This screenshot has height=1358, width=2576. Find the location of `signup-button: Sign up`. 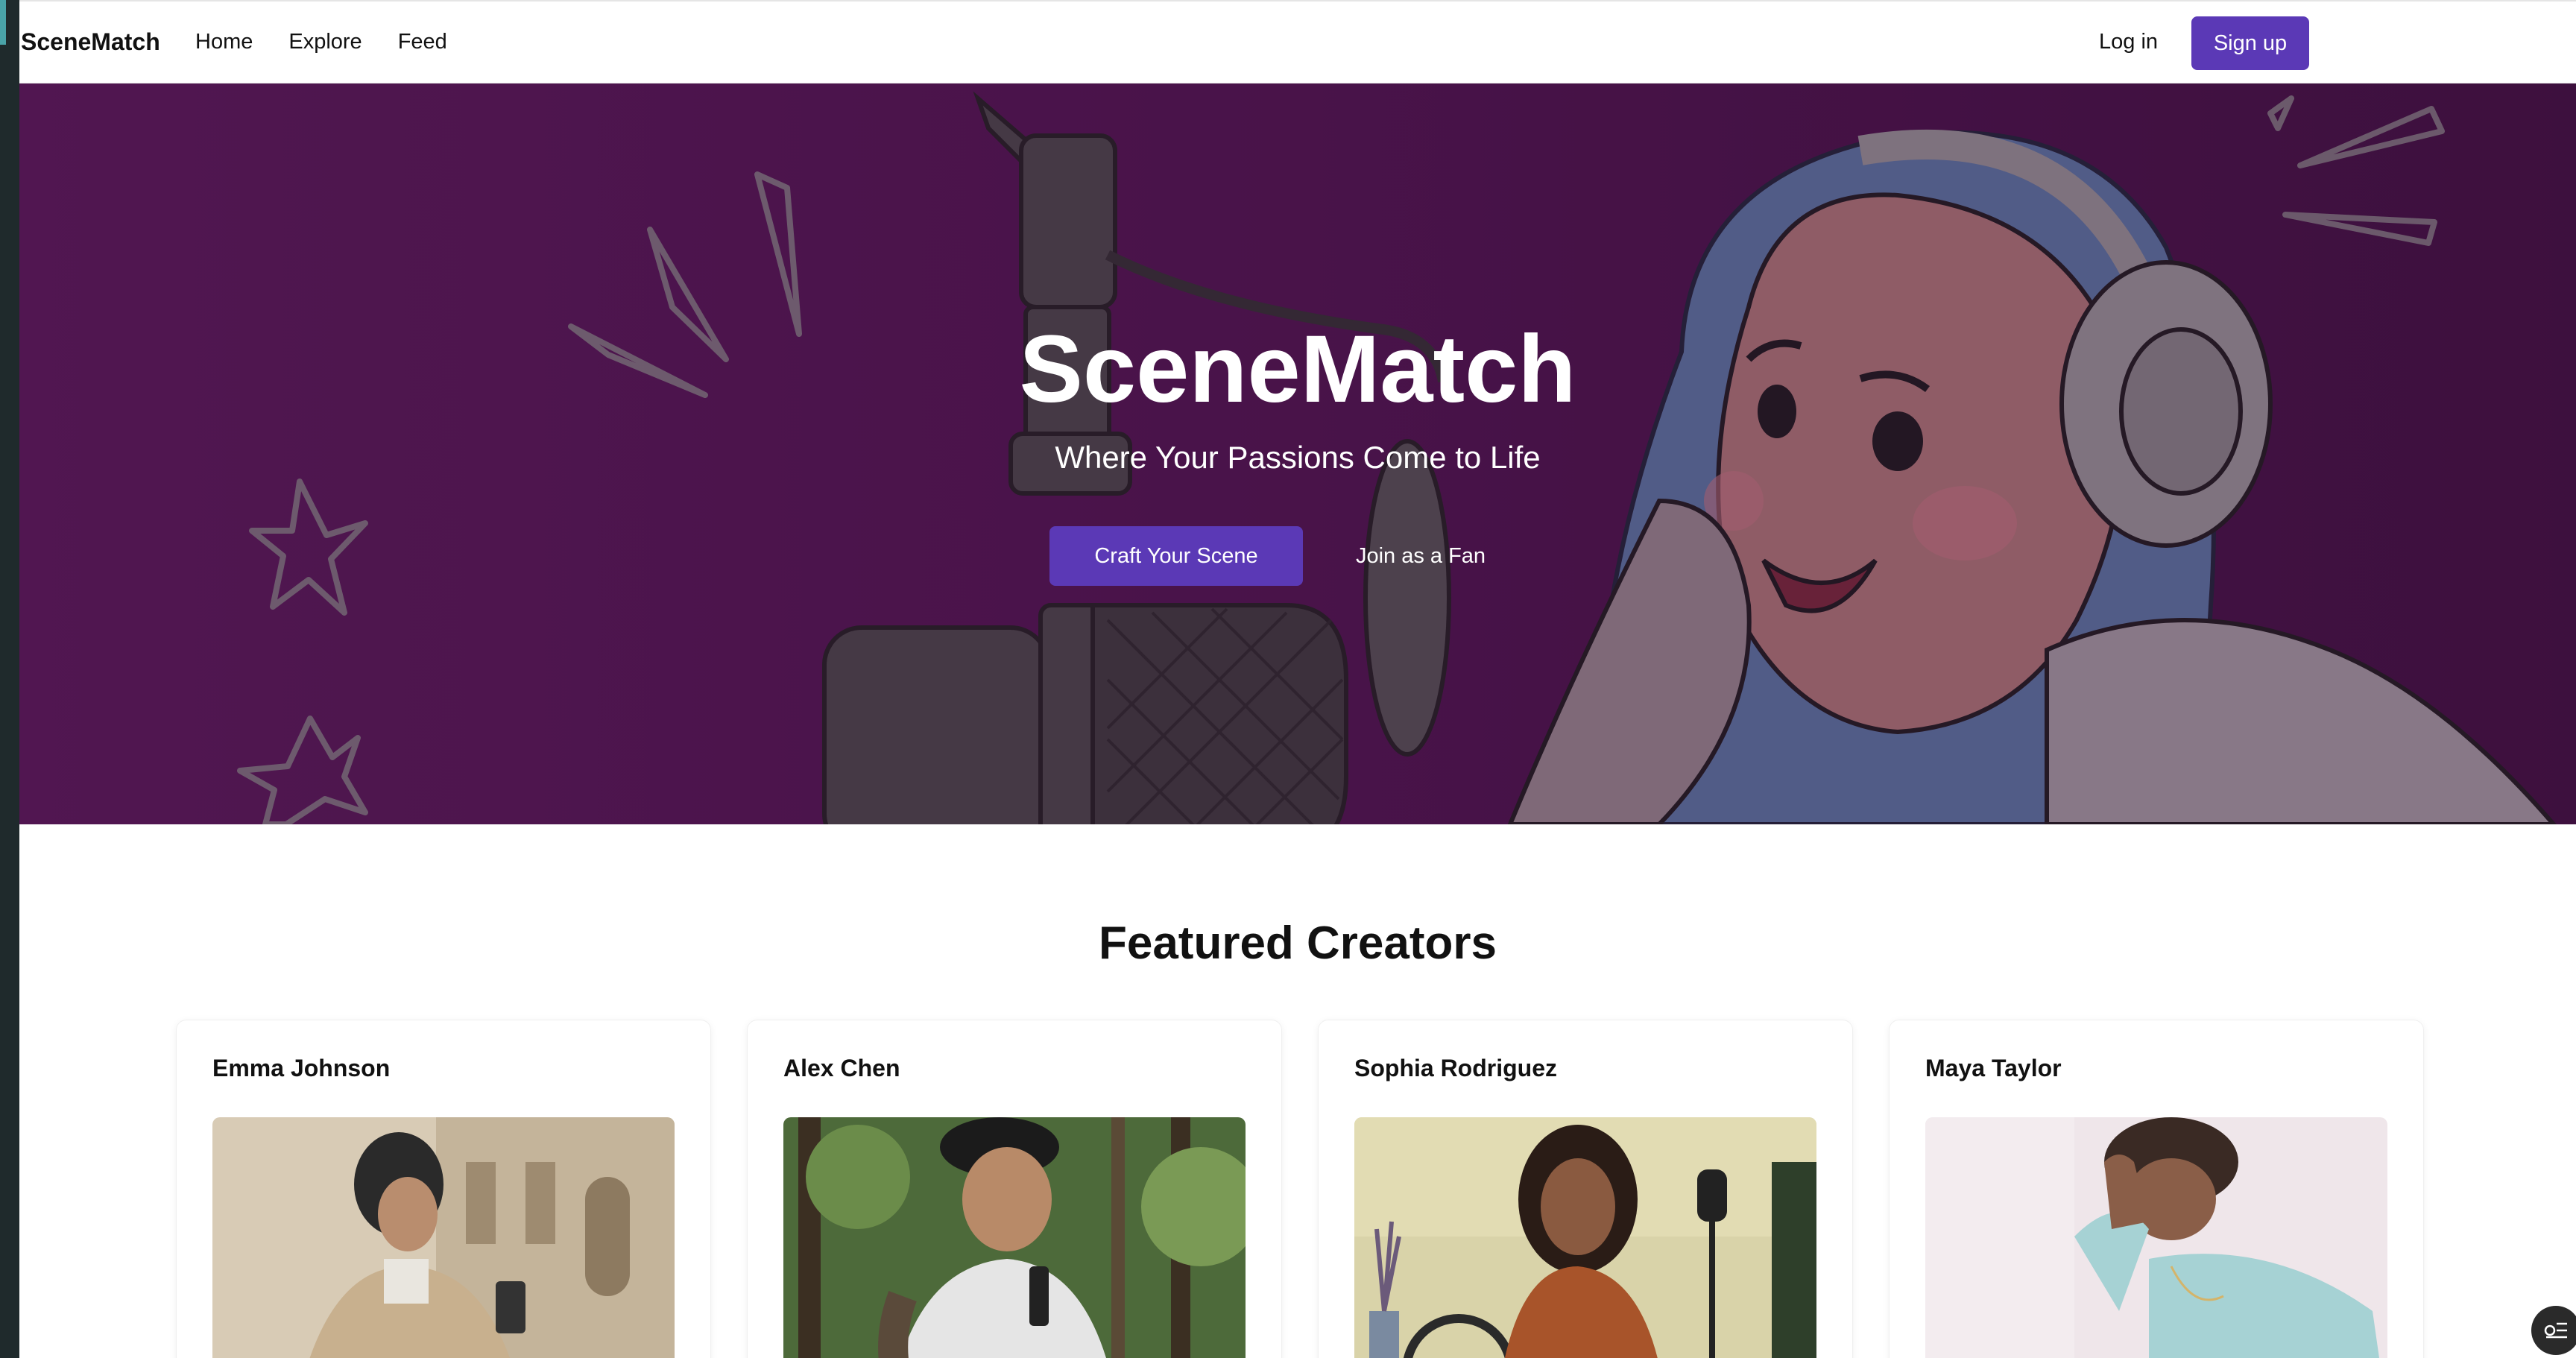

signup-button: Sign up is located at coordinates (2250, 43).